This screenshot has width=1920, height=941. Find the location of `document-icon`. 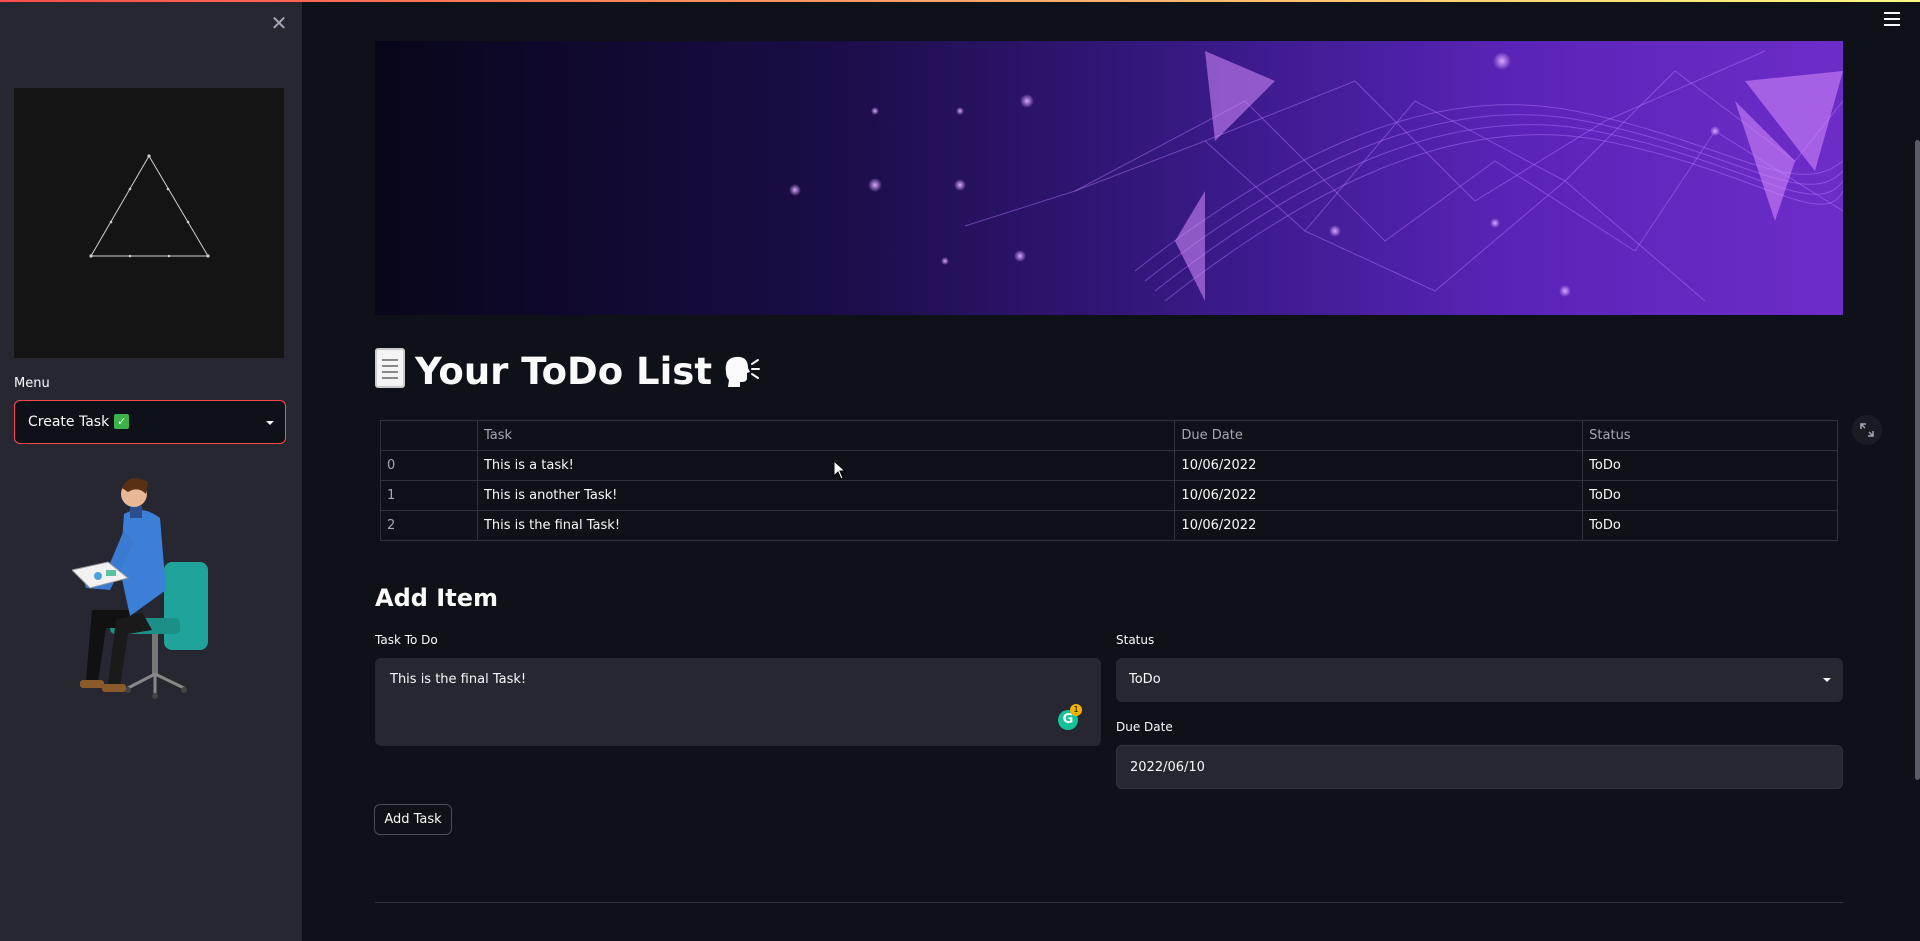

document-icon is located at coordinates (390, 368).